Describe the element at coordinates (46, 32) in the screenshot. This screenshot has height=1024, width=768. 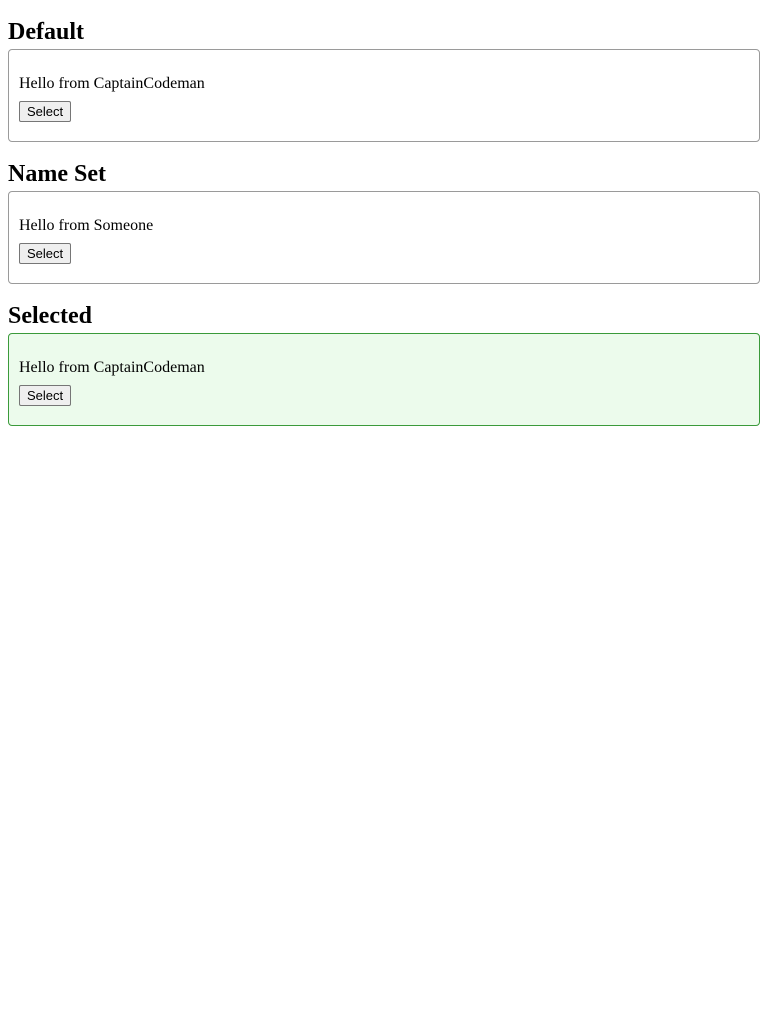
I see `section-title-default: Default` at that location.